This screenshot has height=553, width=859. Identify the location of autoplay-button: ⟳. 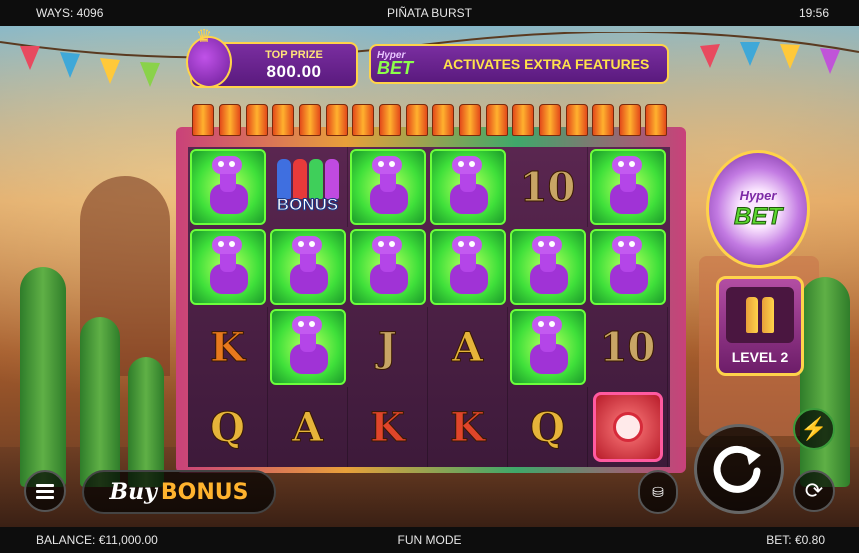
(814, 491).